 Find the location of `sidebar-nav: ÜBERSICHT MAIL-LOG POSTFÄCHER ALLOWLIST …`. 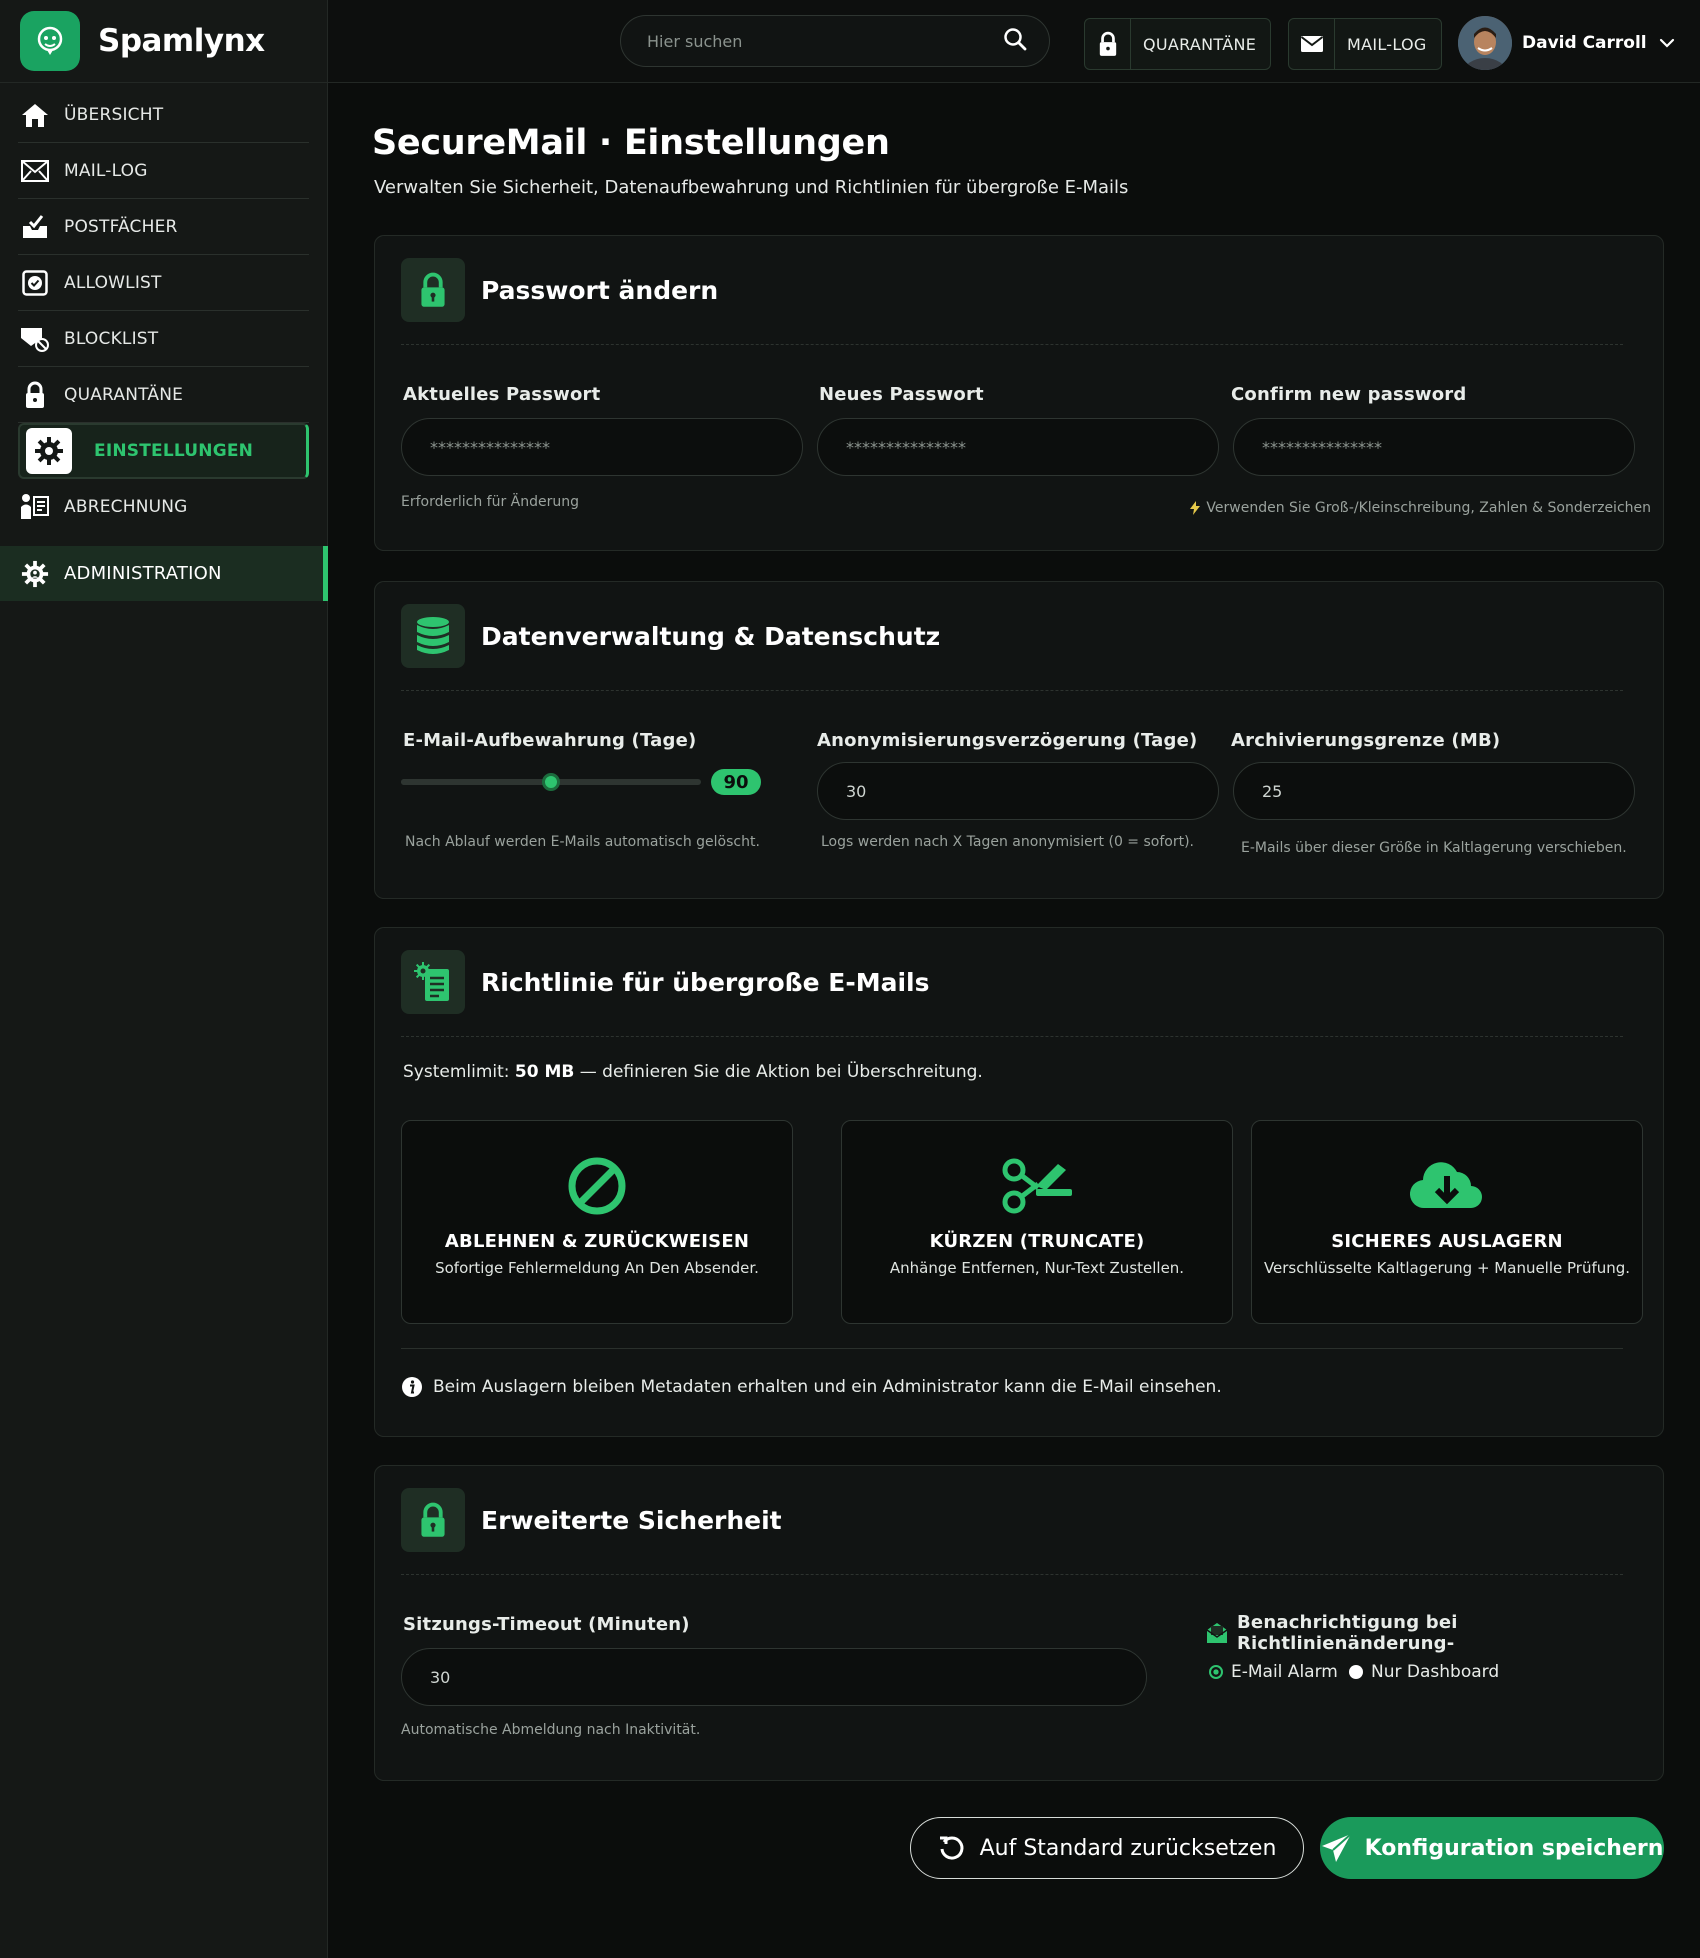

sidebar-nav: ÜBERSICHT MAIL-LOG POSTFÄCHER ALLOWLIST … is located at coordinates (163, 311).